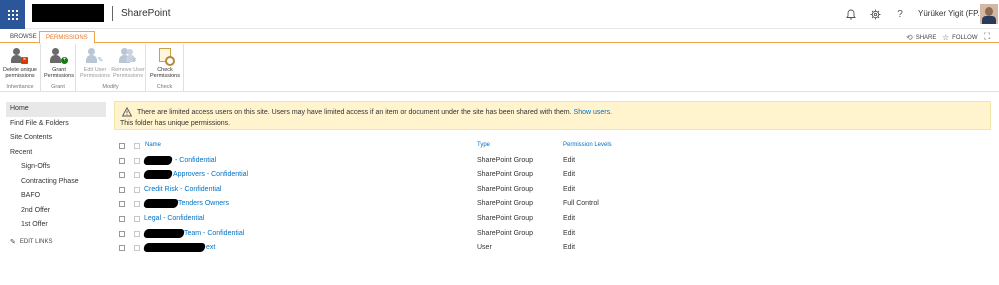 The width and height of the screenshot is (999, 285). I want to click on edit-links-button: ✎ EDIT LINKS, so click(56, 242).